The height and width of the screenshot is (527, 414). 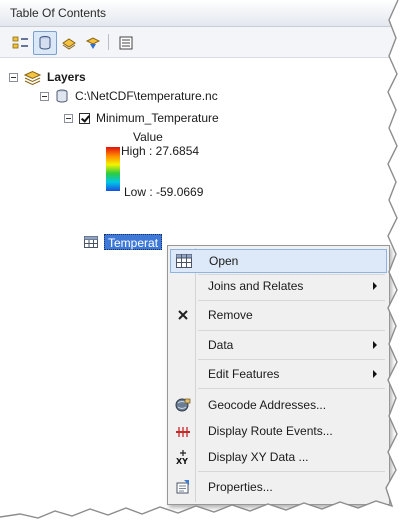 I want to click on legend-low: Low : -59.0669, so click(x=163, y=192).